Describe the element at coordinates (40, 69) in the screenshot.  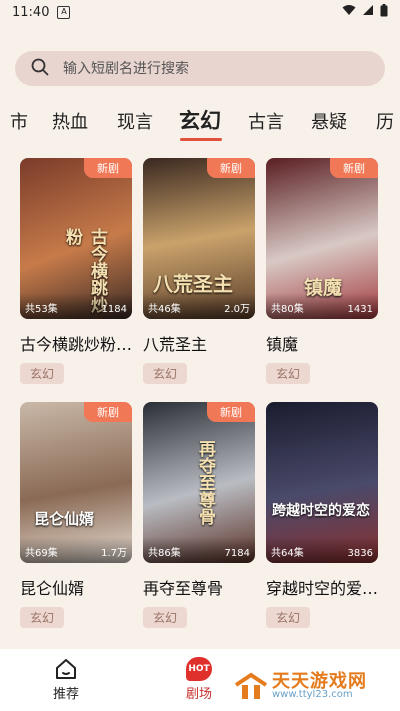
I see `search-icon` at that location.